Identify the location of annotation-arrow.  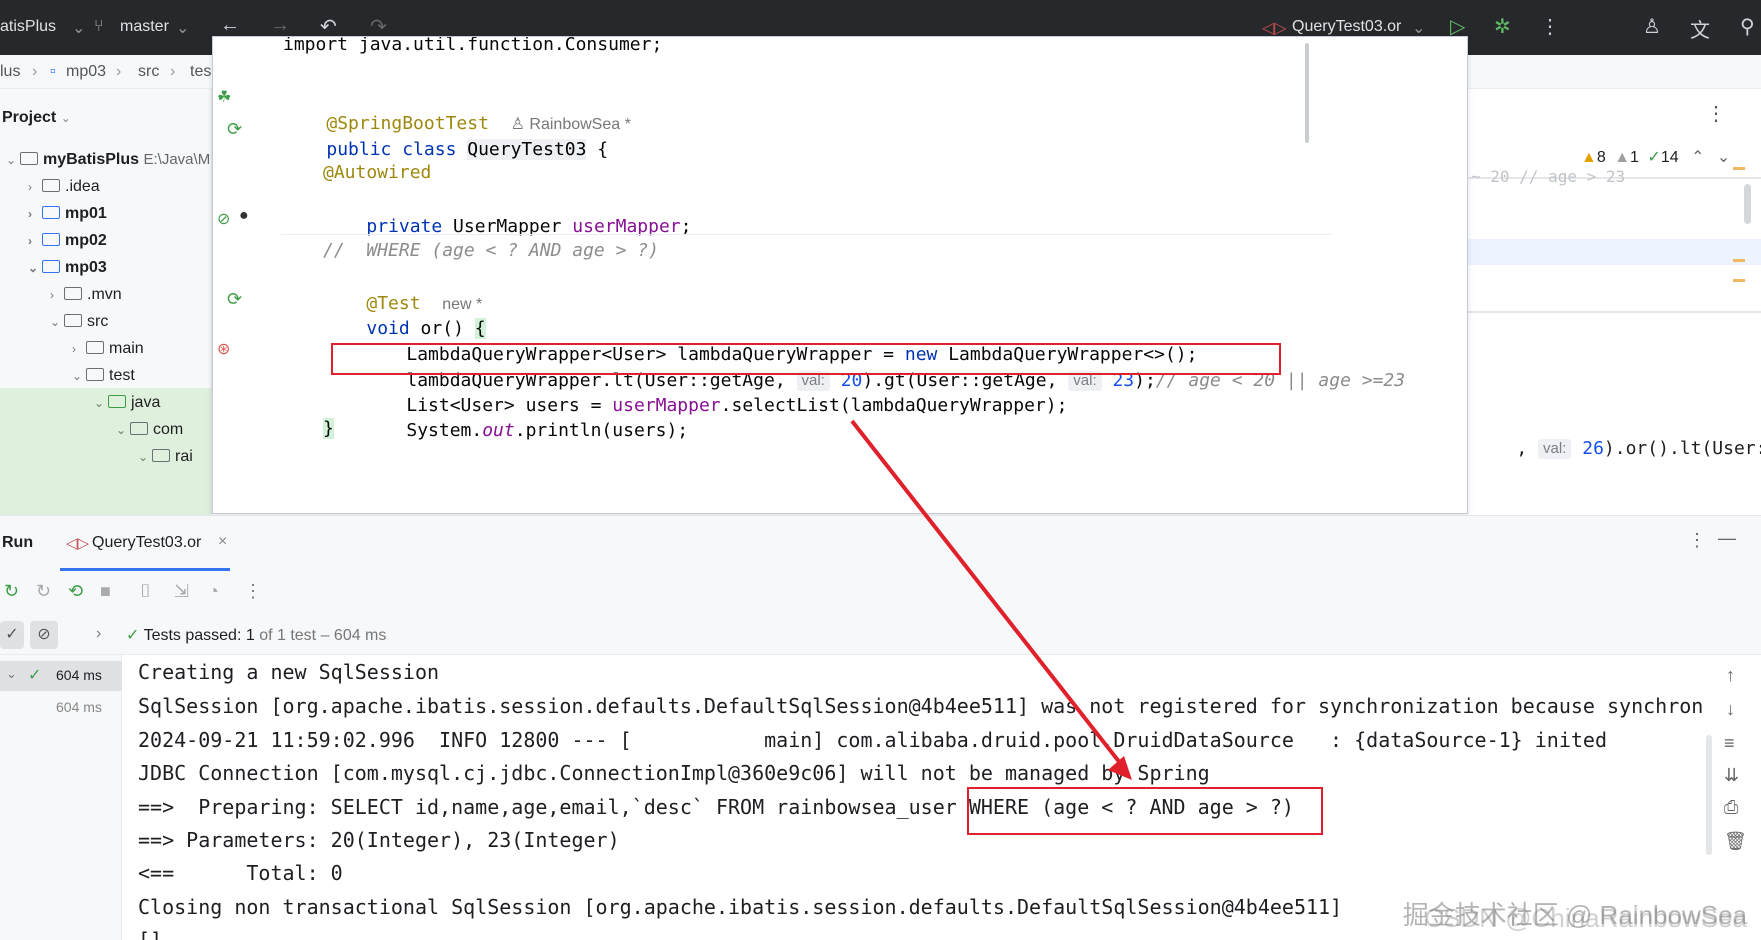
(991, 599).